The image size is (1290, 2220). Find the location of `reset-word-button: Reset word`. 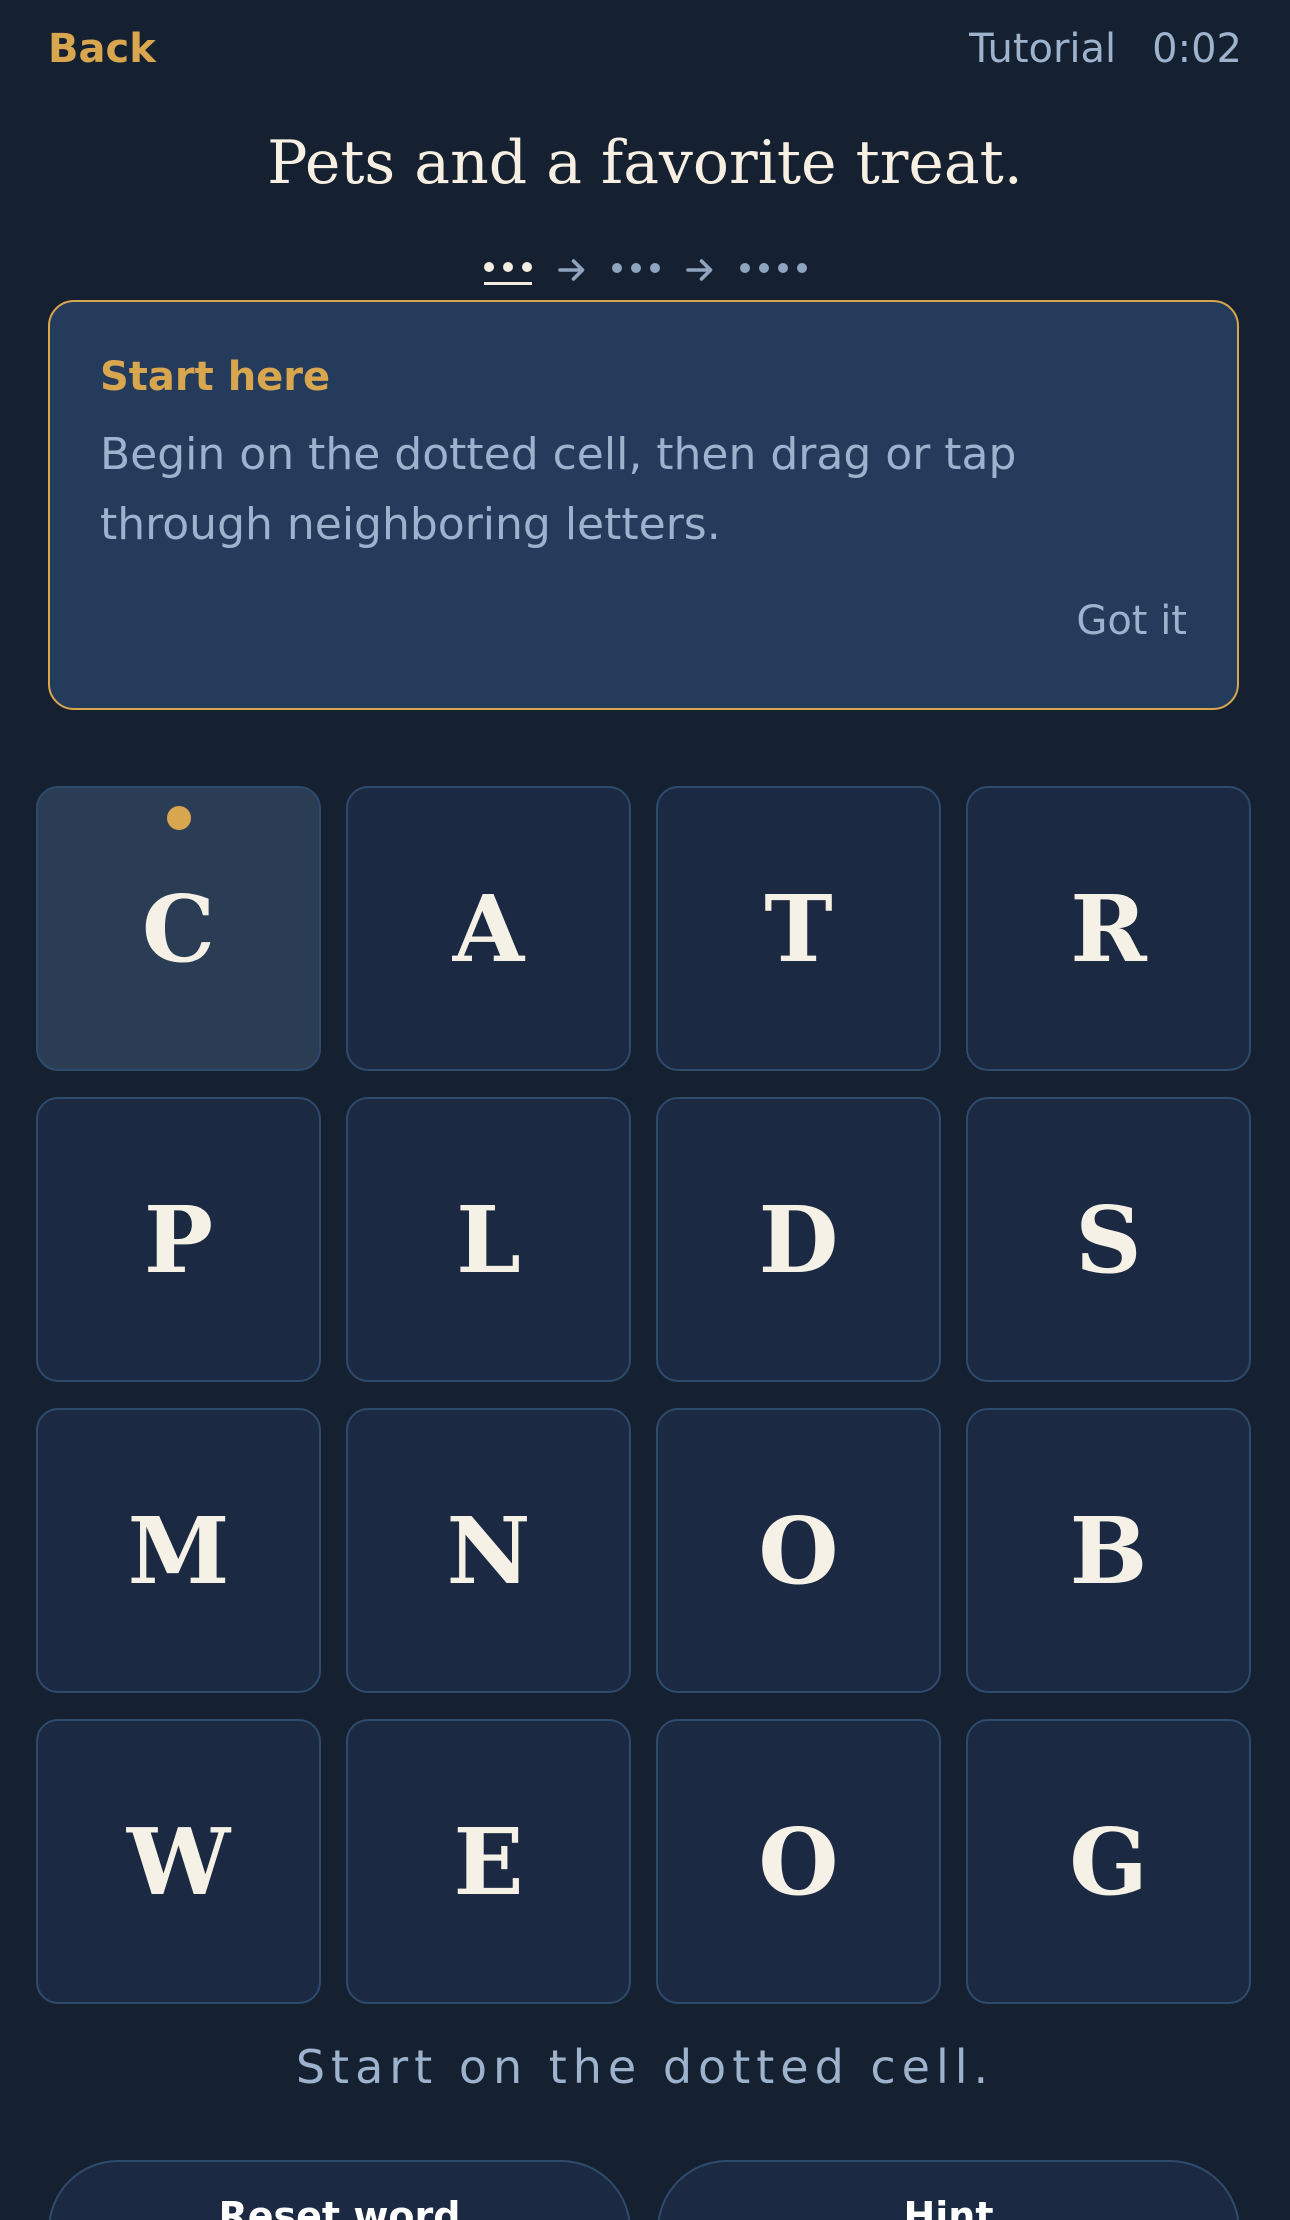

reset-word-button: Reset word is located at coordinates (339, 2190).